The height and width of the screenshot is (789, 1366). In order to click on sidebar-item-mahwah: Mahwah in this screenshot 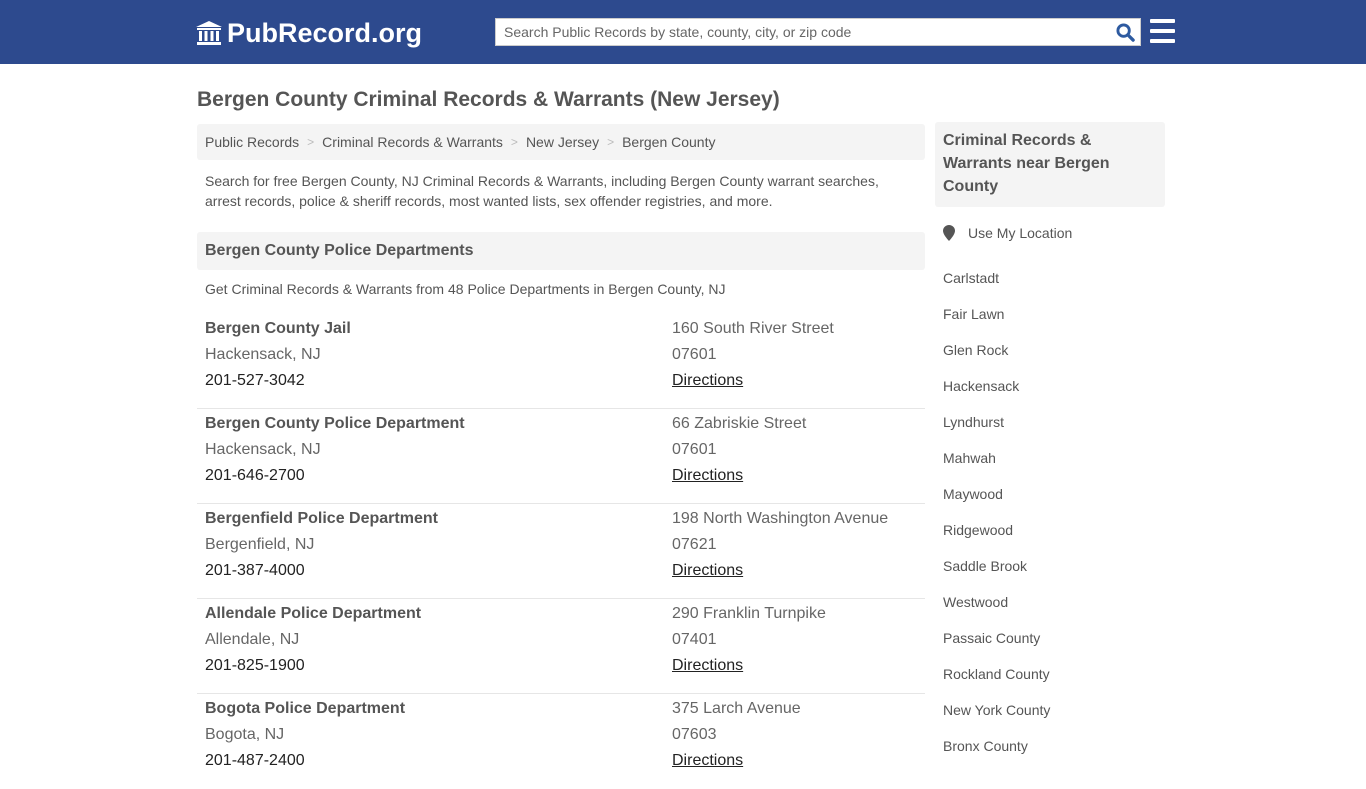, I will do `click(969, 458)`.